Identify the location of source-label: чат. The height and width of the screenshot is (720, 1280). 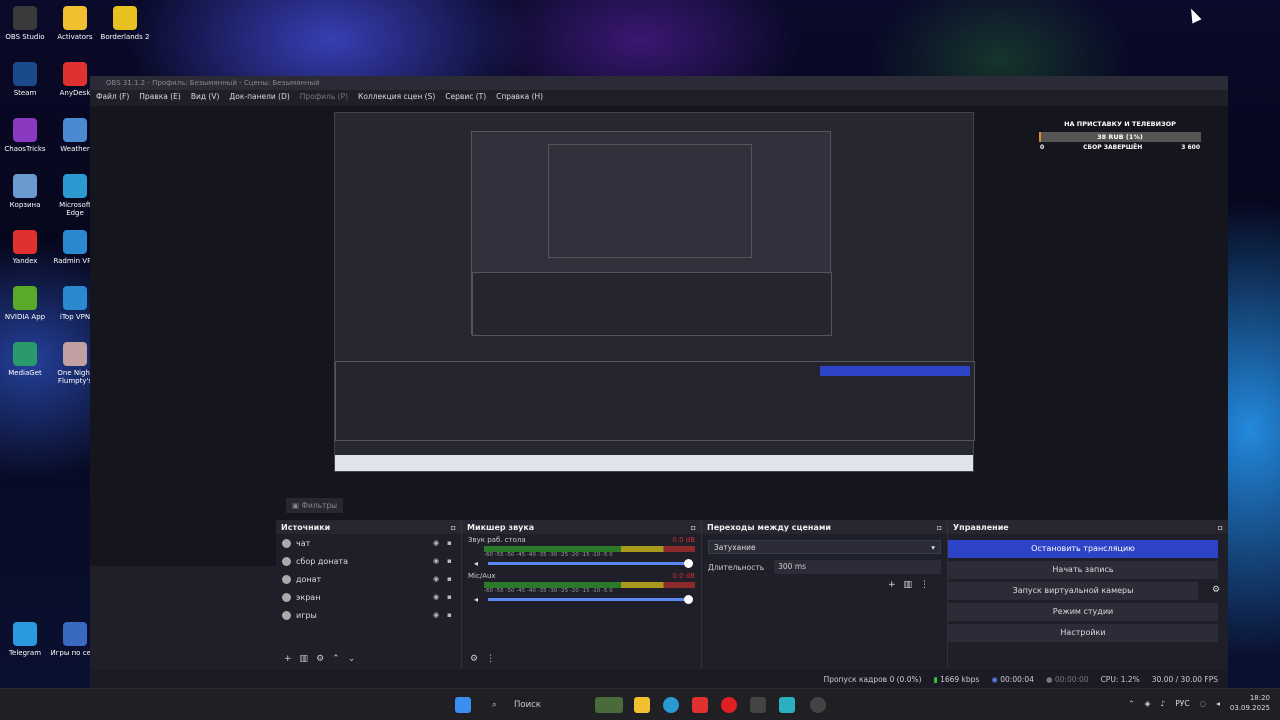
(303, 543).